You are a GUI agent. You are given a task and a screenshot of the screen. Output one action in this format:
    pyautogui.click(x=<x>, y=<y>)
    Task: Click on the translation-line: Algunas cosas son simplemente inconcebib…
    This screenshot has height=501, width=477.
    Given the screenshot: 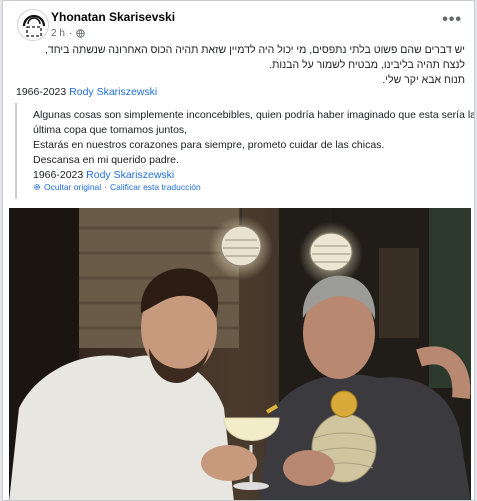 What is the action you would take?
    pyautogui.click(x=254, y=115)
    